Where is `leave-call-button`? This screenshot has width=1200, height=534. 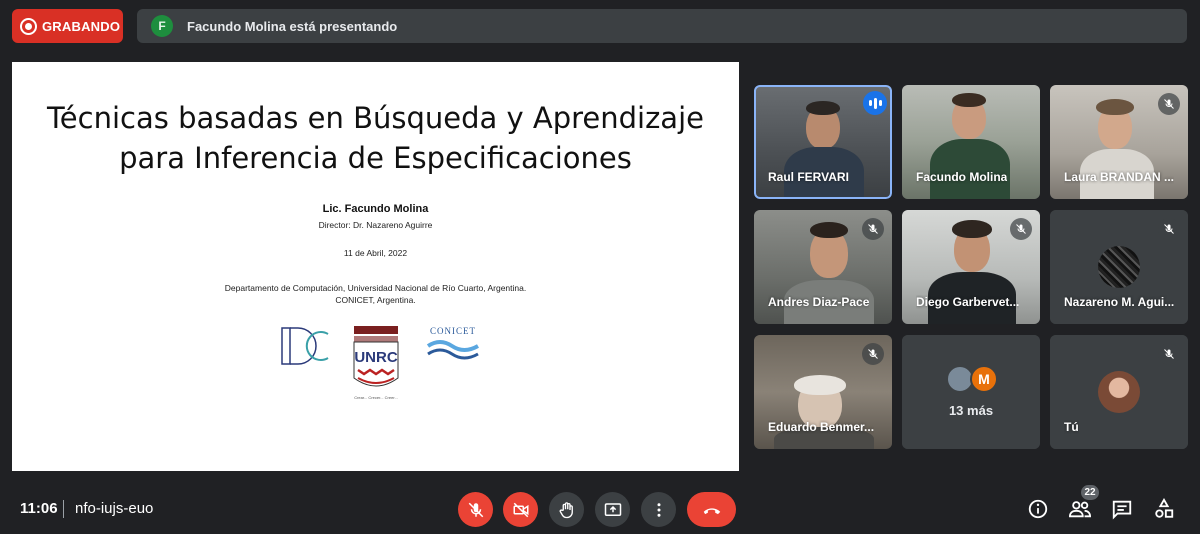 leave-call-button is located at coordinates (711, 509).